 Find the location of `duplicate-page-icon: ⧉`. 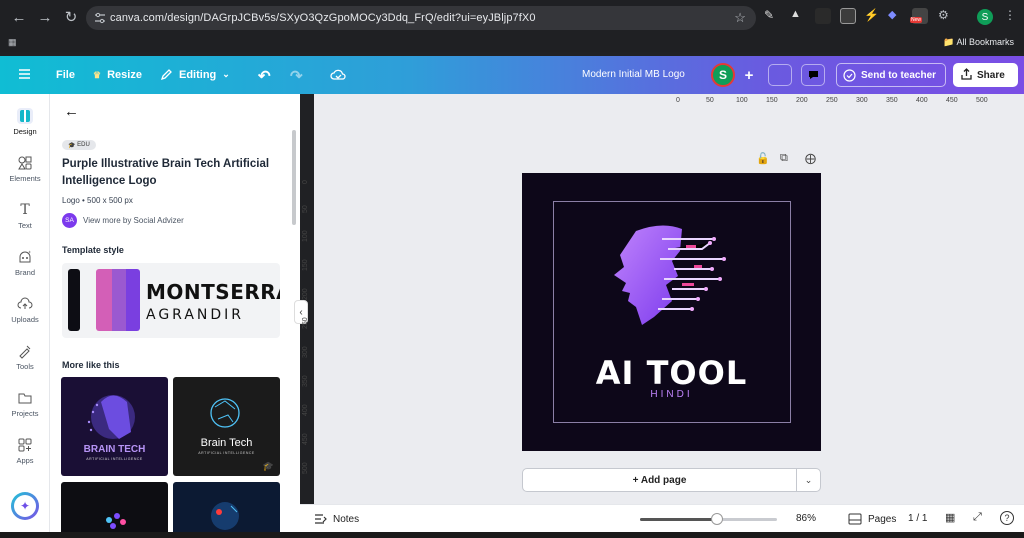

duplicate-page-icon: ⧉ is located at coordinates (784, 158).